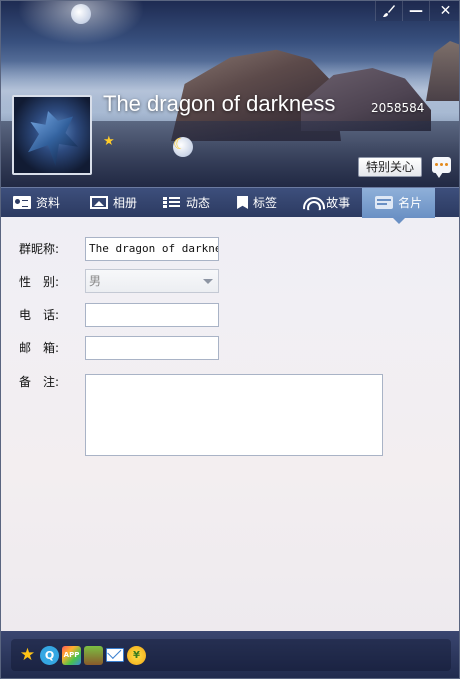 The image size is (460, 679). I want to click on tab-label: 标签, so click(265, 203).